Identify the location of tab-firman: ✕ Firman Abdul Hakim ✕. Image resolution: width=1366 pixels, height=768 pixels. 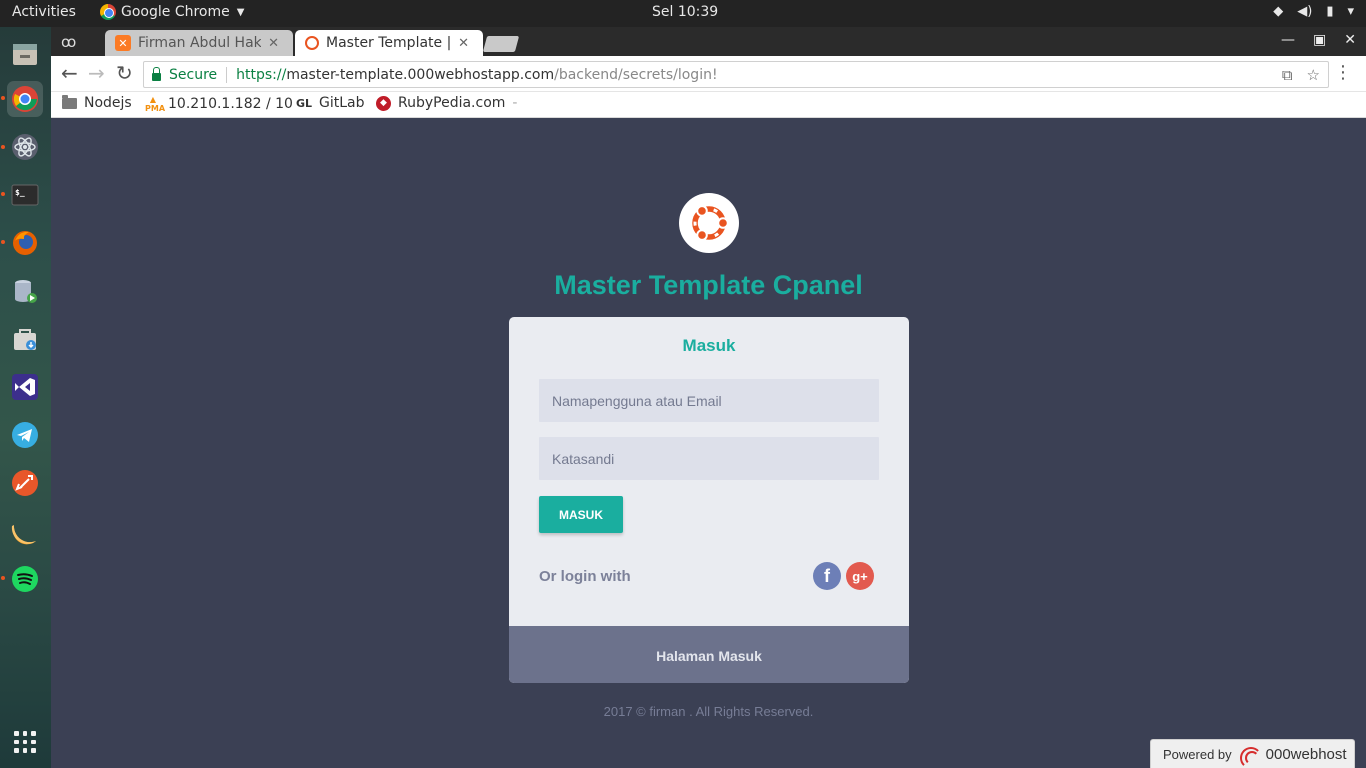
(199, 43).